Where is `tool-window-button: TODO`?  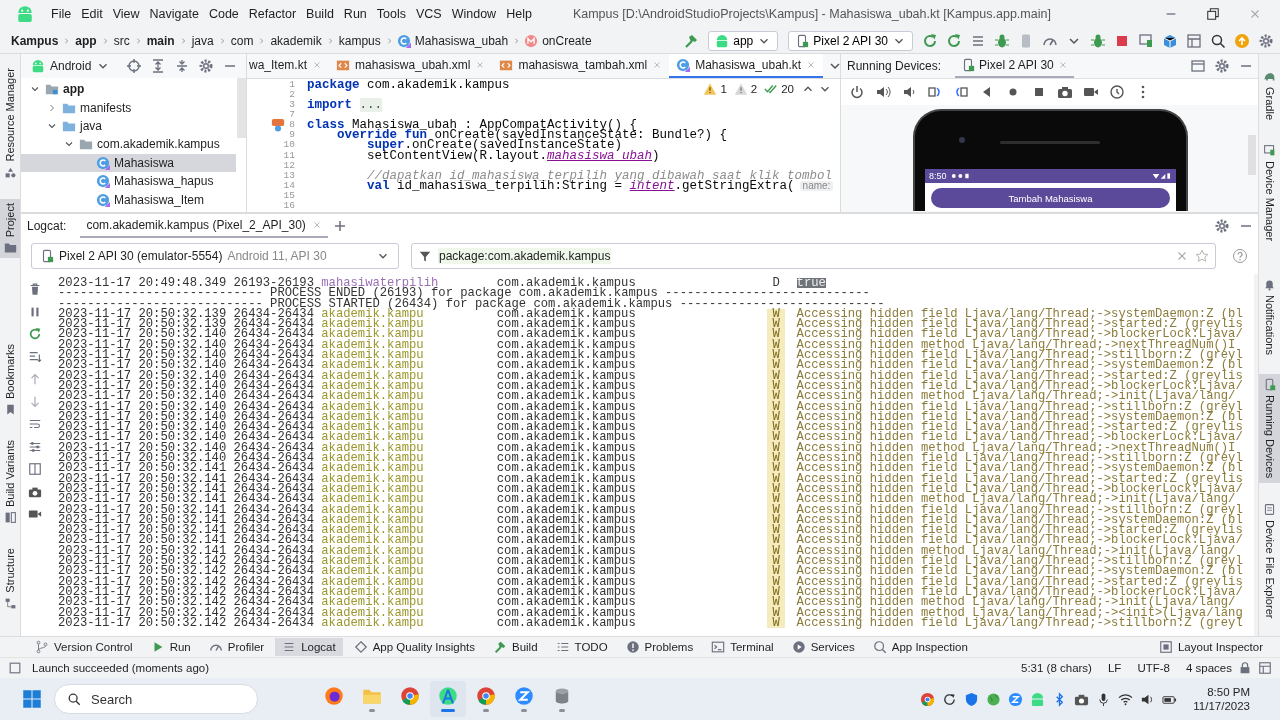 tool-window-button: TODO is located at coordinates (581, 647).